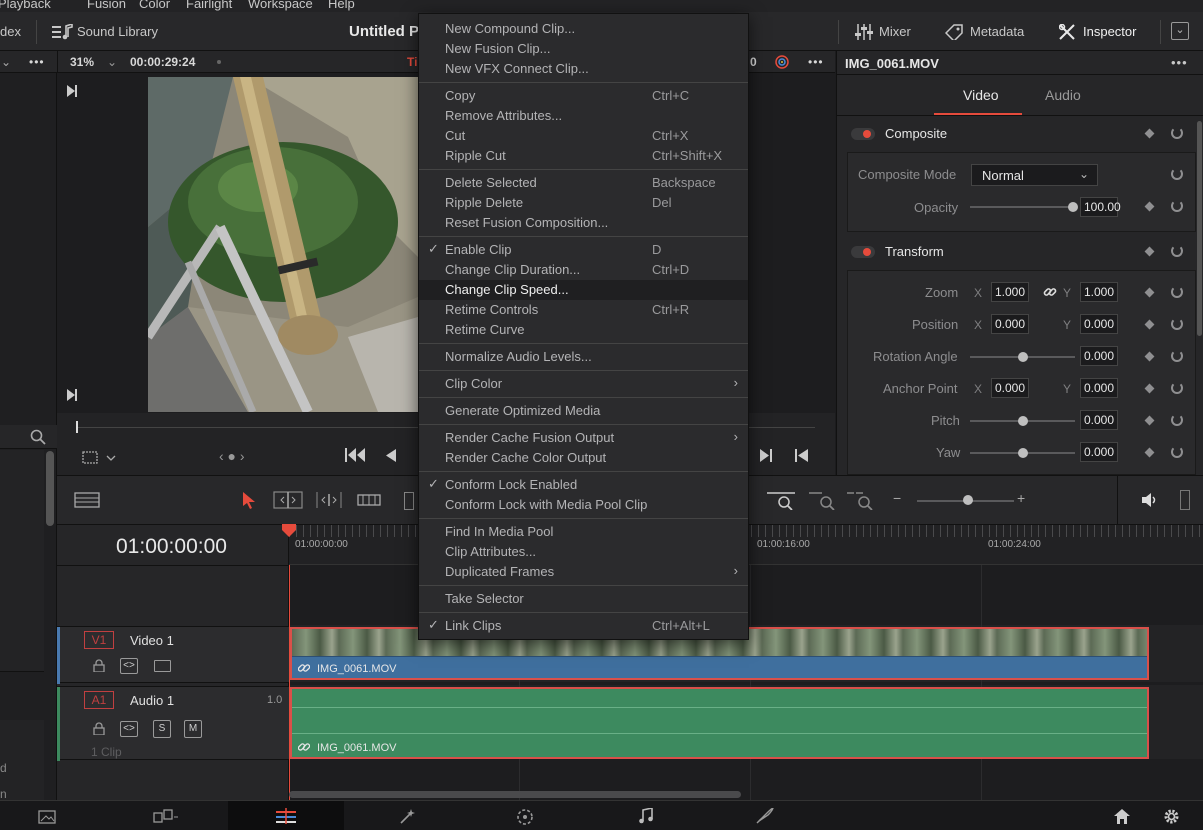  I want to click on zoom-dropdown-icon: ⌄, so click(112, 62).